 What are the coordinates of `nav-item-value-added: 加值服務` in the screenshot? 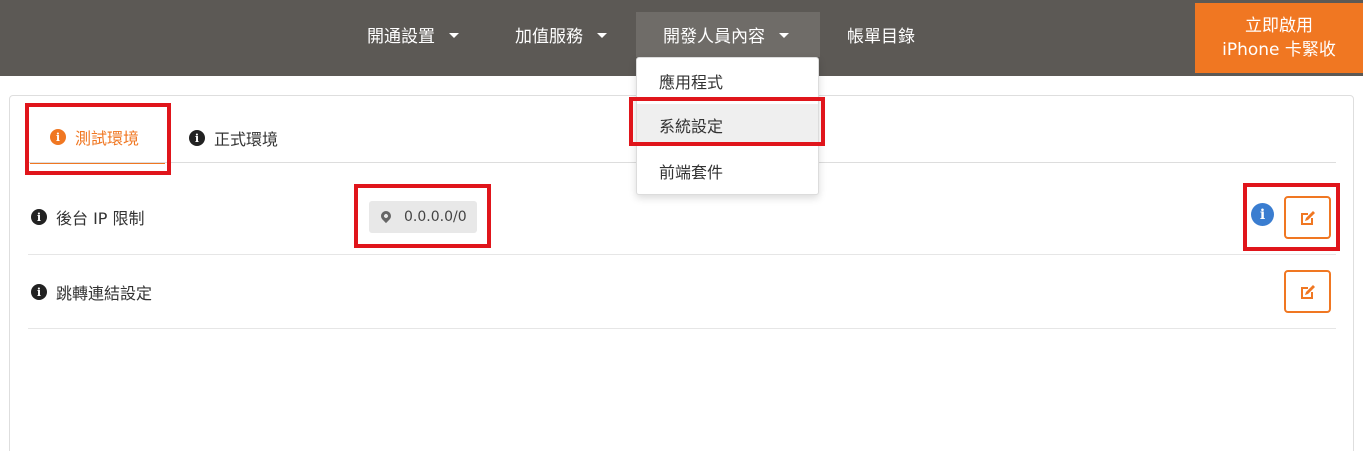 It's located at (561, 34).